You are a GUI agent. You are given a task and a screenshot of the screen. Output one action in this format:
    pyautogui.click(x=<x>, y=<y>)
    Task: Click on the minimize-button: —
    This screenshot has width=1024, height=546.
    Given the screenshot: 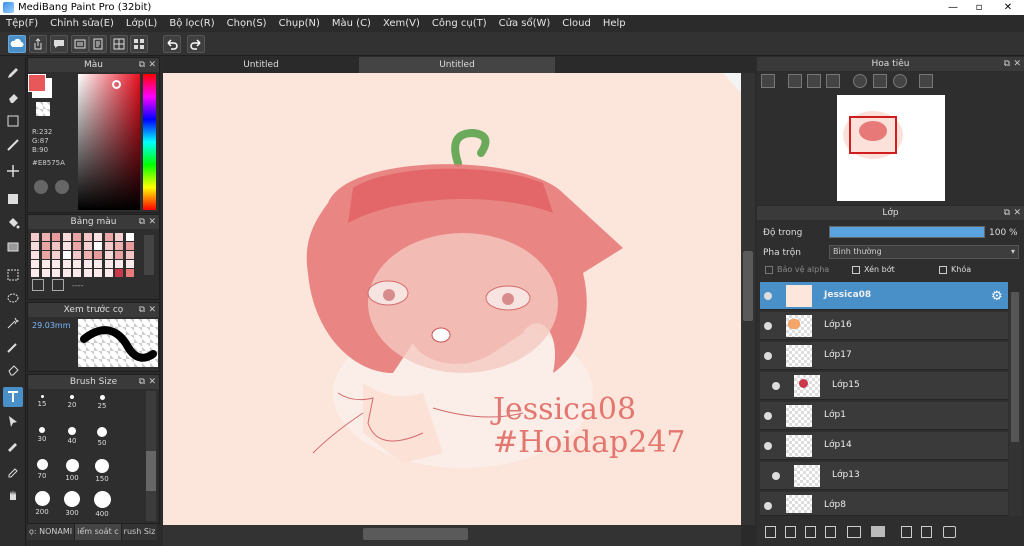 What is the action you would take?
    pyautogui.click(x=953, y=7)
    